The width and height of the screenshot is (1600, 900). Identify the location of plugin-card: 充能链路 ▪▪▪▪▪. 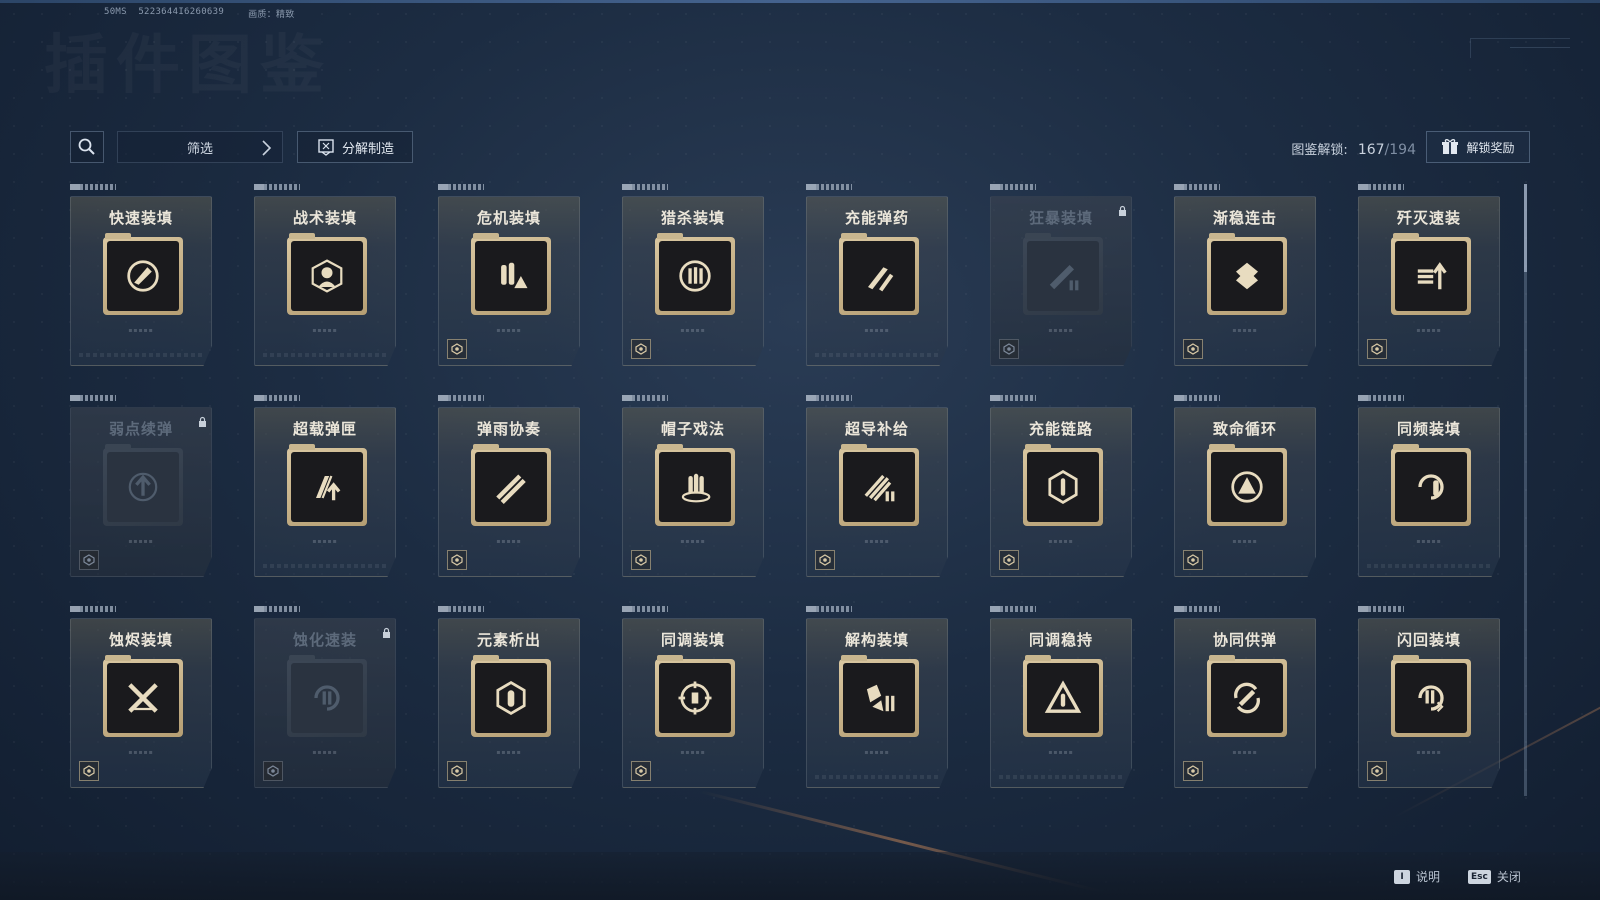
(1061, 486).